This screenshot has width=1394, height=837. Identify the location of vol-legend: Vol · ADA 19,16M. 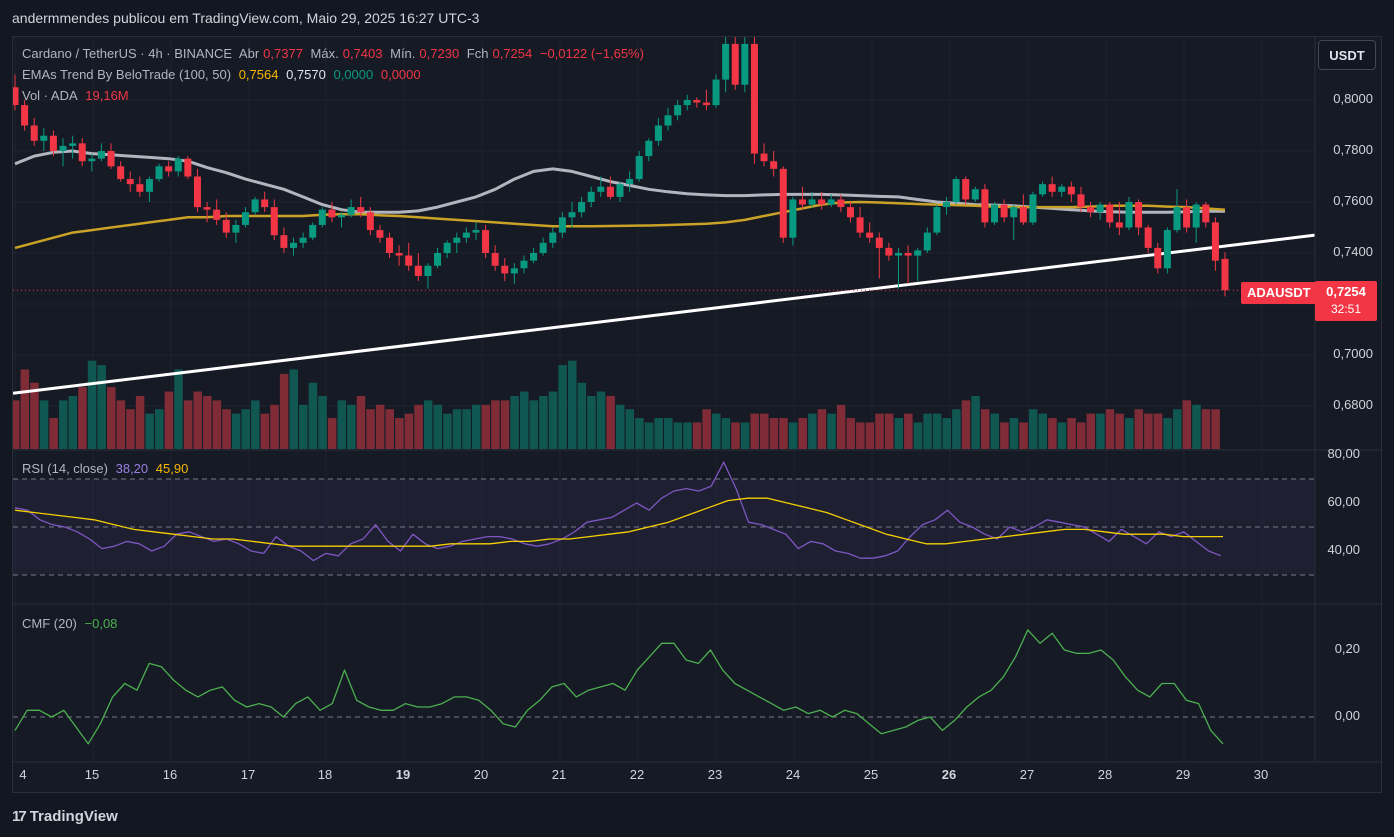
(77, 95).